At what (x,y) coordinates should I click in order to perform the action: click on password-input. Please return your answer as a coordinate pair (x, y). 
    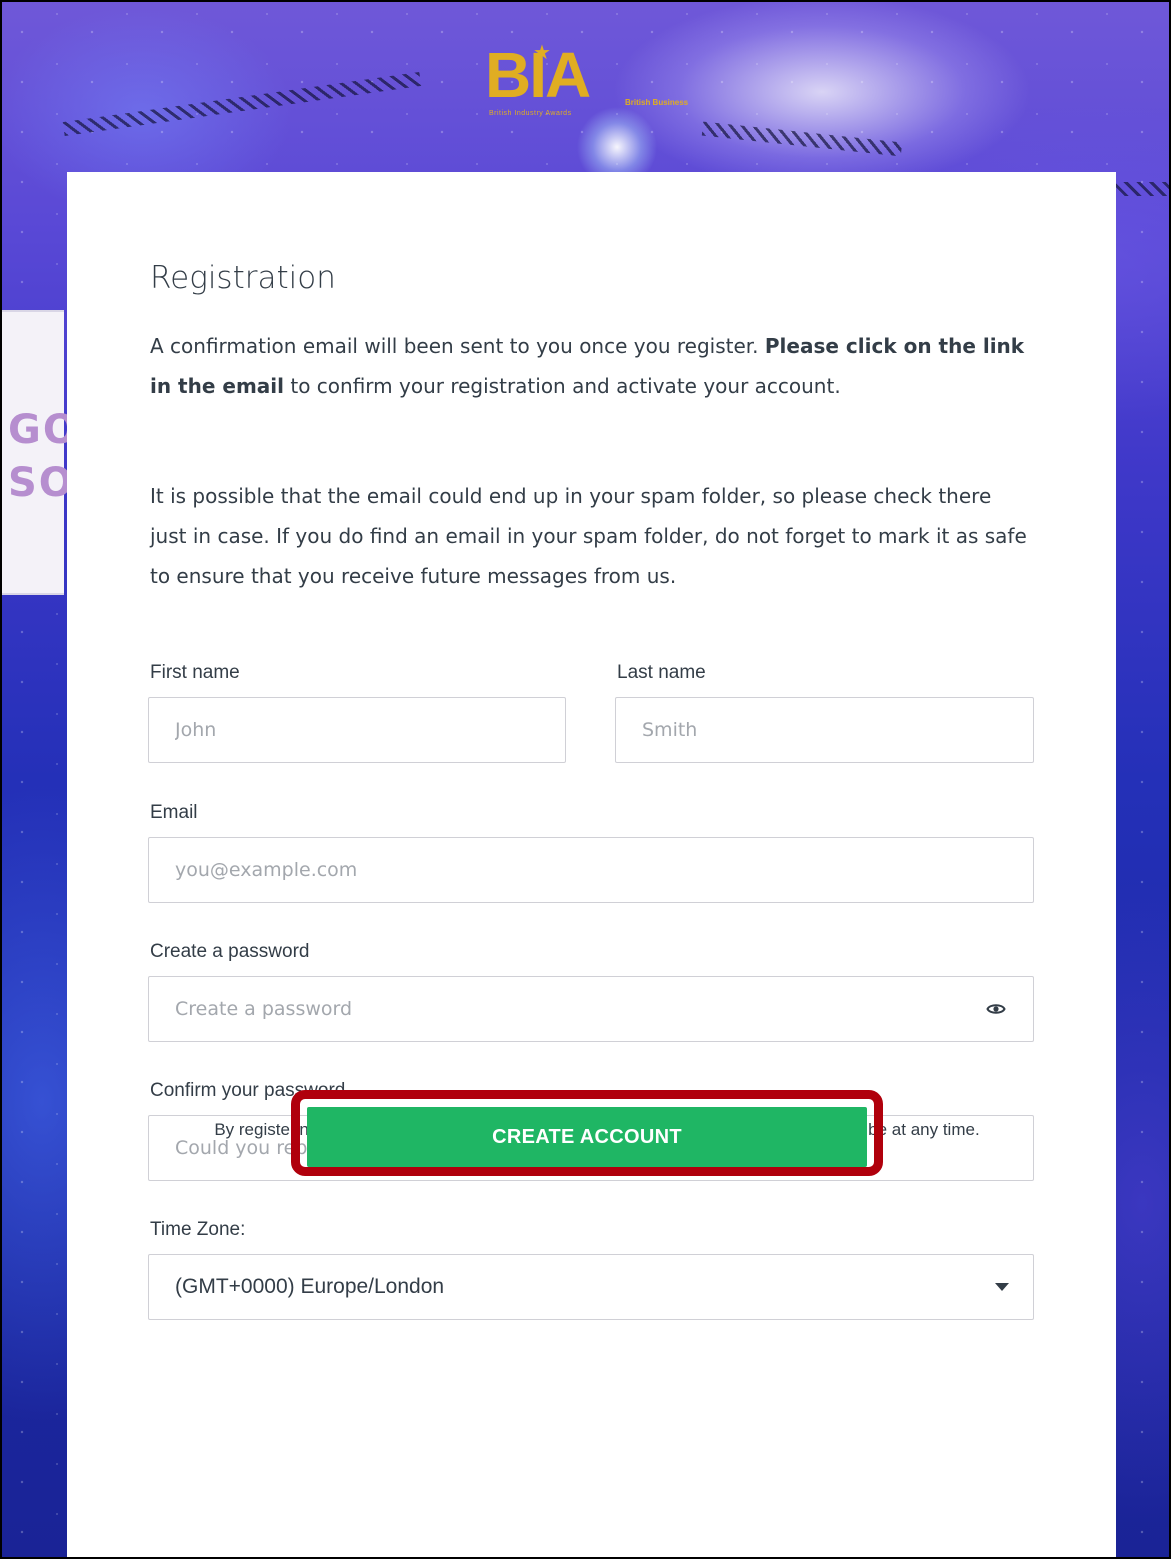
    Looking at the image, I should click on (604, 1009).